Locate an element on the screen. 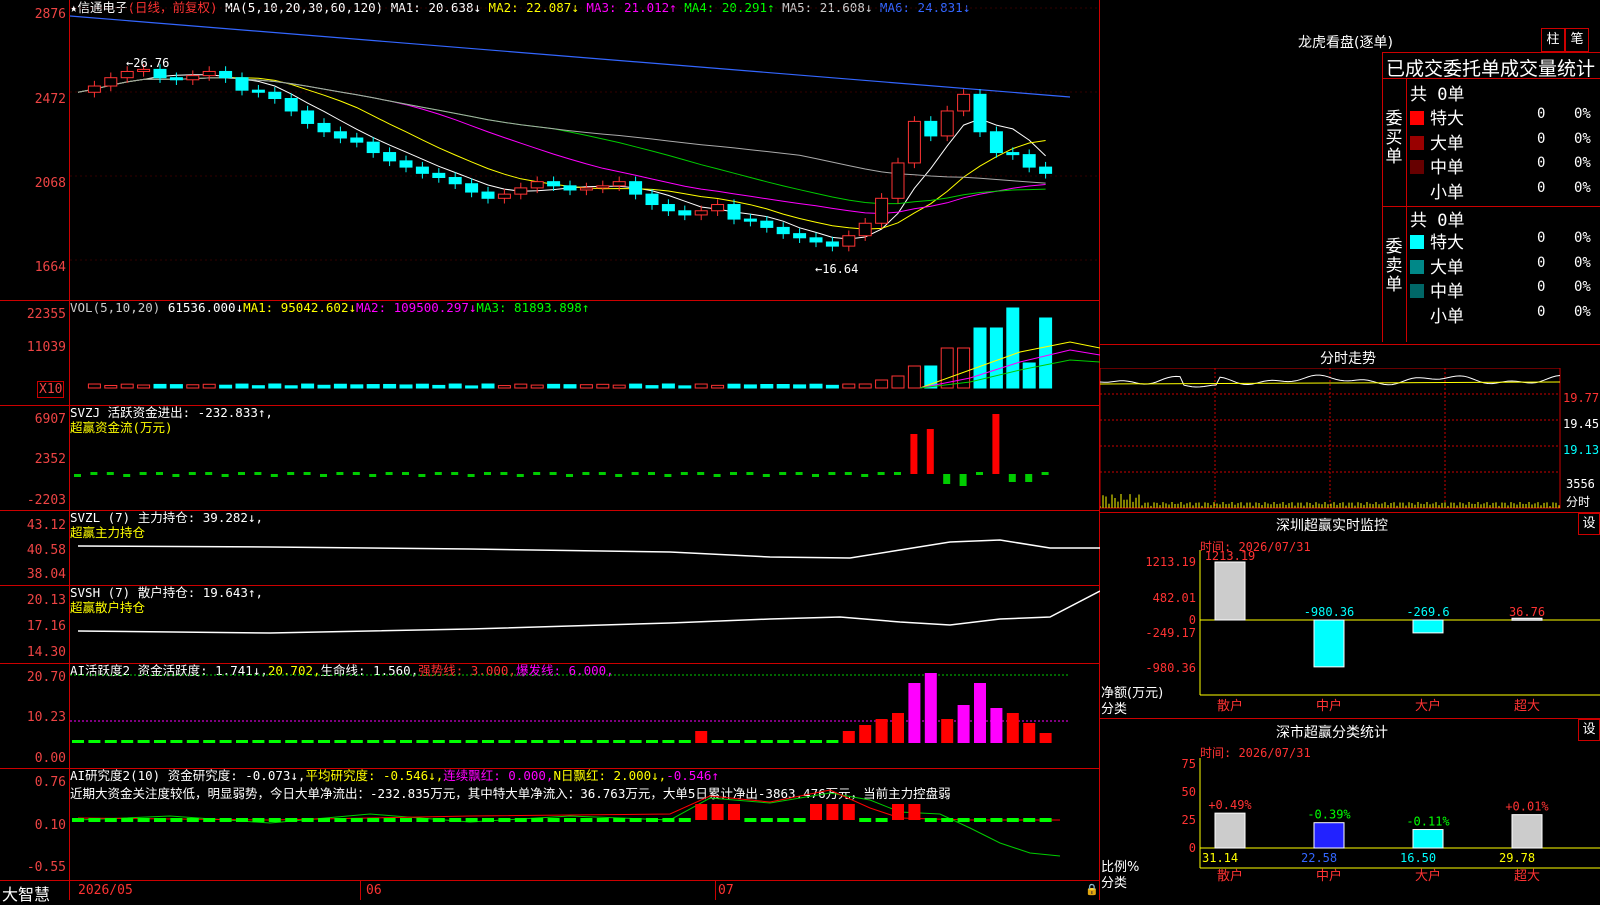 This screenshot has height=905, width=1600. svzl-y-tick: 40.58 is located at coordinates (46, 550).